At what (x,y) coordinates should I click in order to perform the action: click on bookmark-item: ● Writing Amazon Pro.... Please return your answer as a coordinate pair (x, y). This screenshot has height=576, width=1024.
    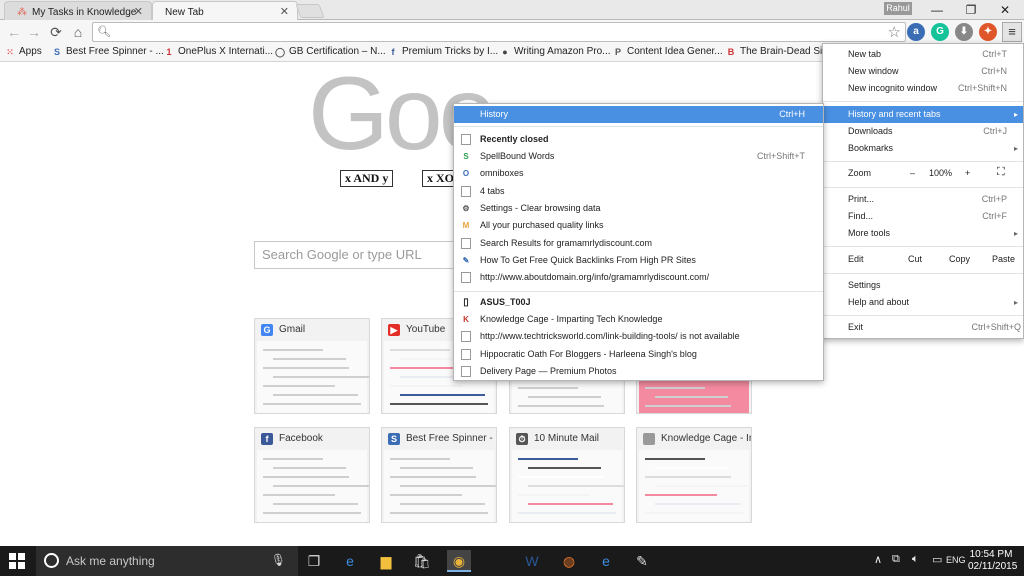
    Looking at the image, I should click on (555, 51).